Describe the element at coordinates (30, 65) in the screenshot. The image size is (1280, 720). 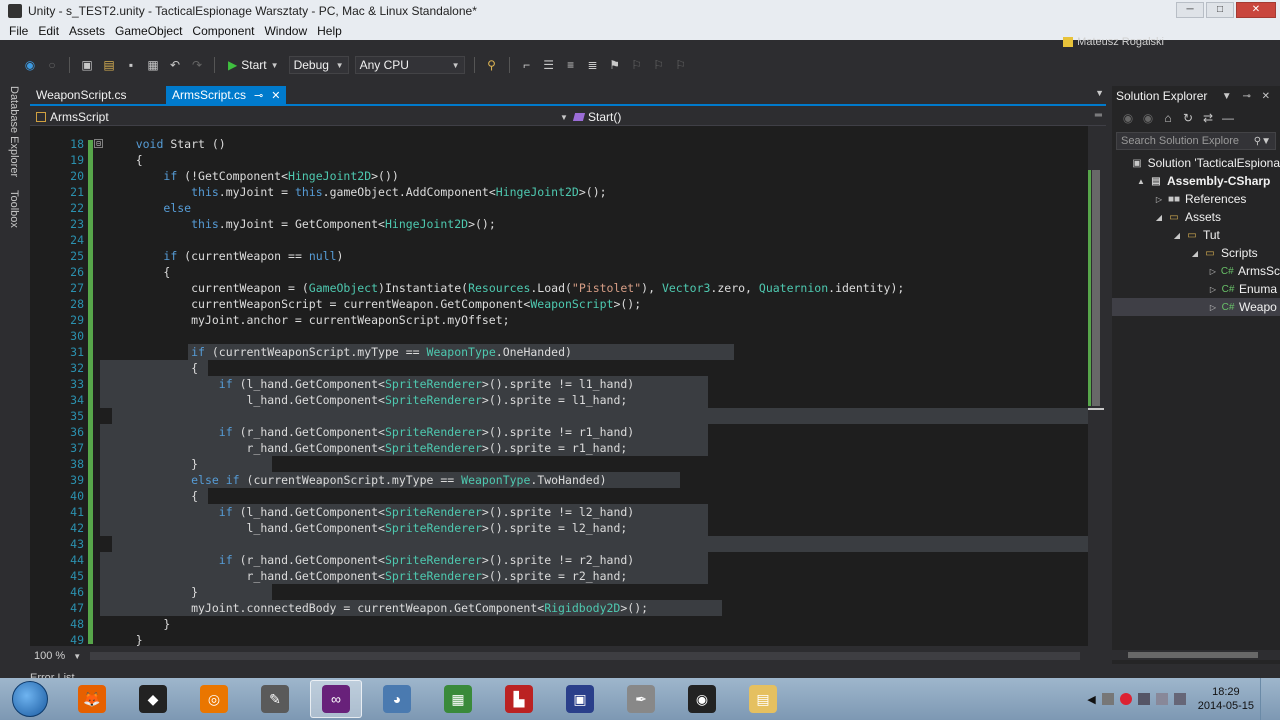
I see `back-icon: ◉` at that location.